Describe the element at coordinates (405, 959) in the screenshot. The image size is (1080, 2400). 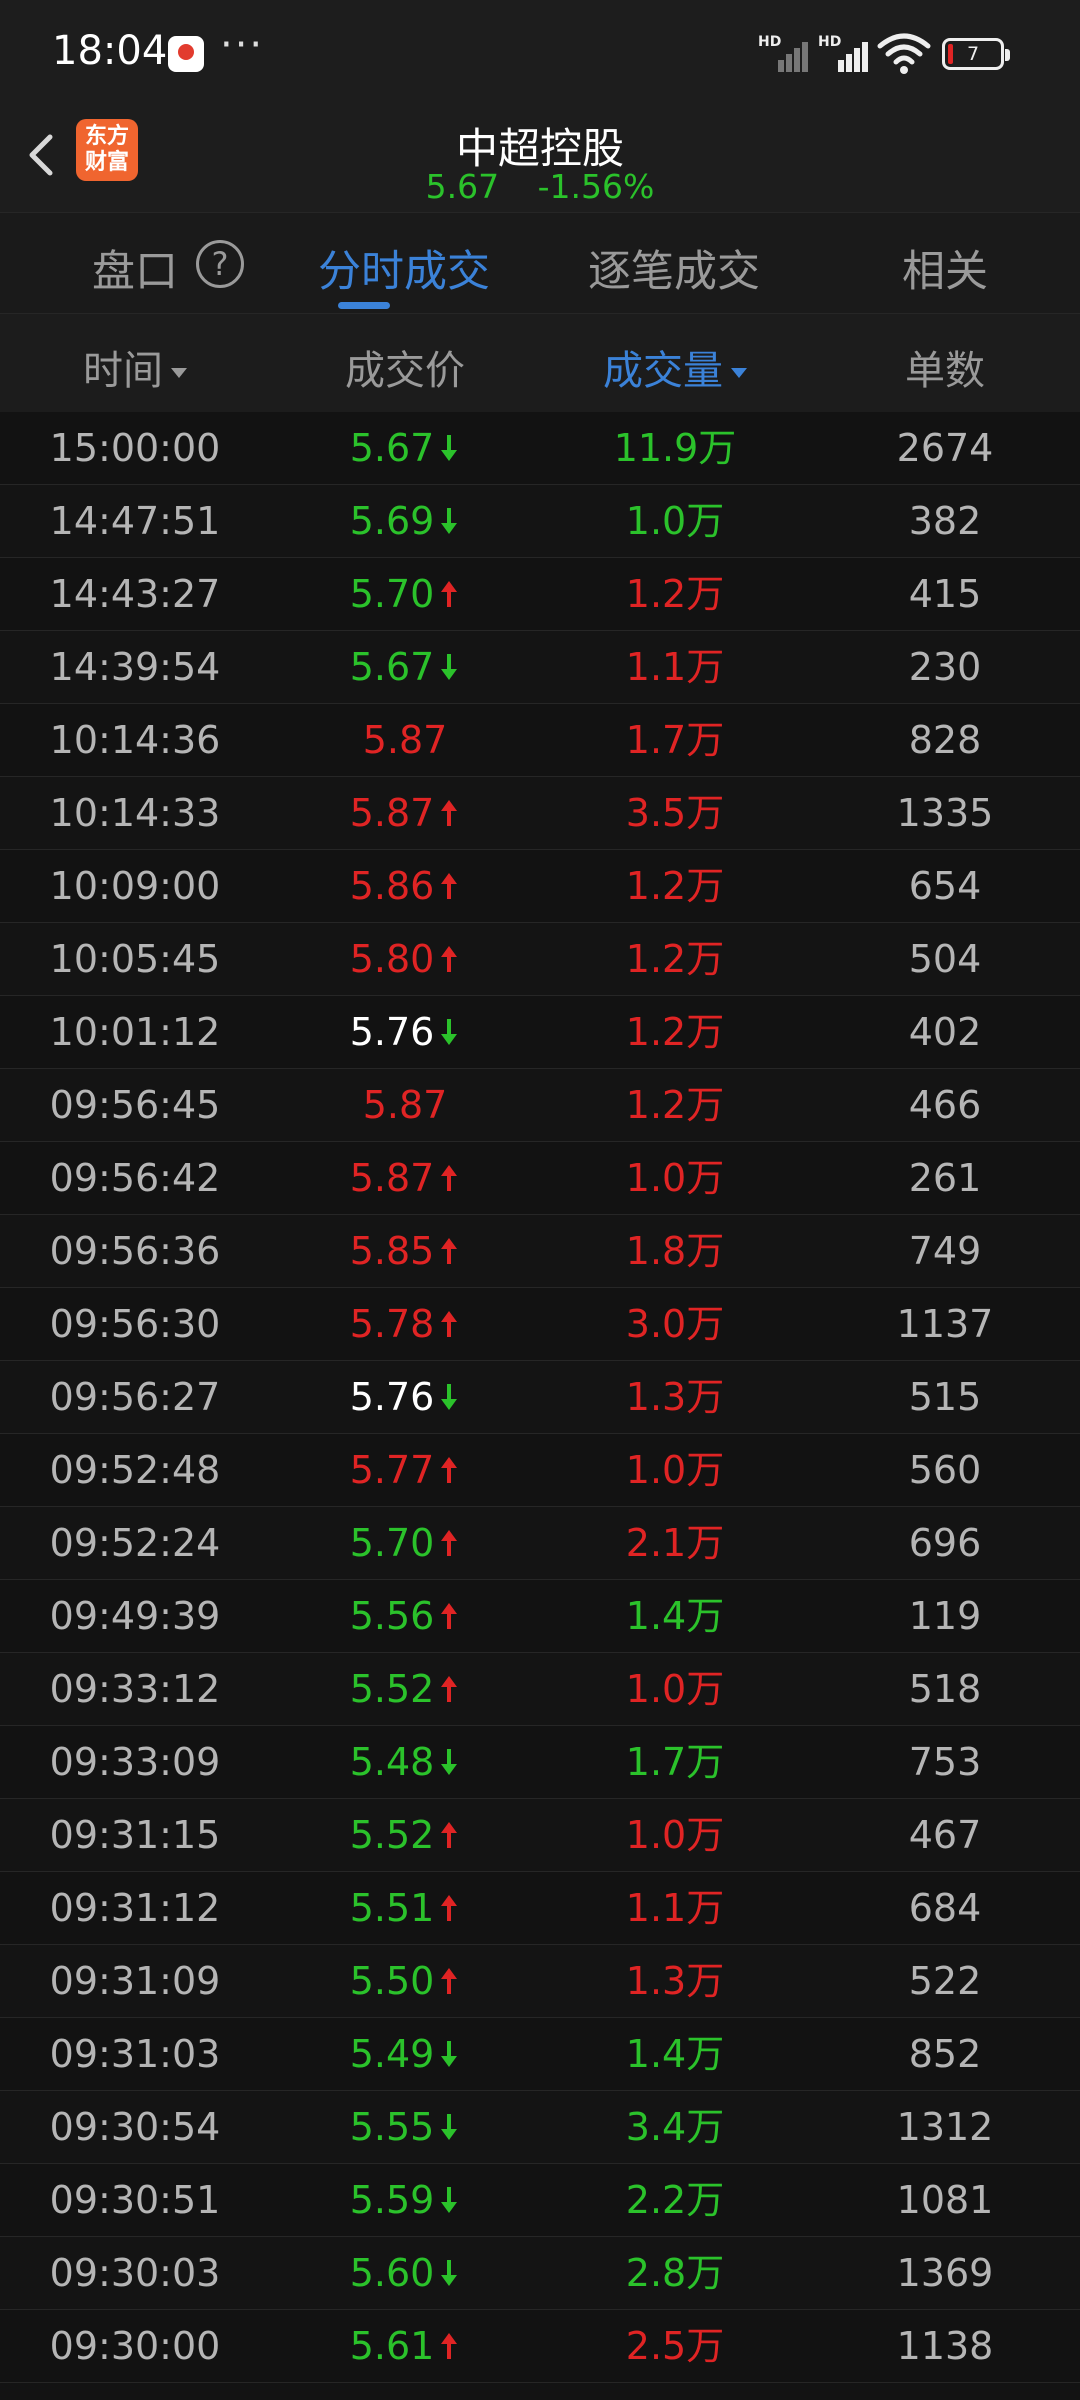
I see `trade-price-cell: 5.80` at that location.